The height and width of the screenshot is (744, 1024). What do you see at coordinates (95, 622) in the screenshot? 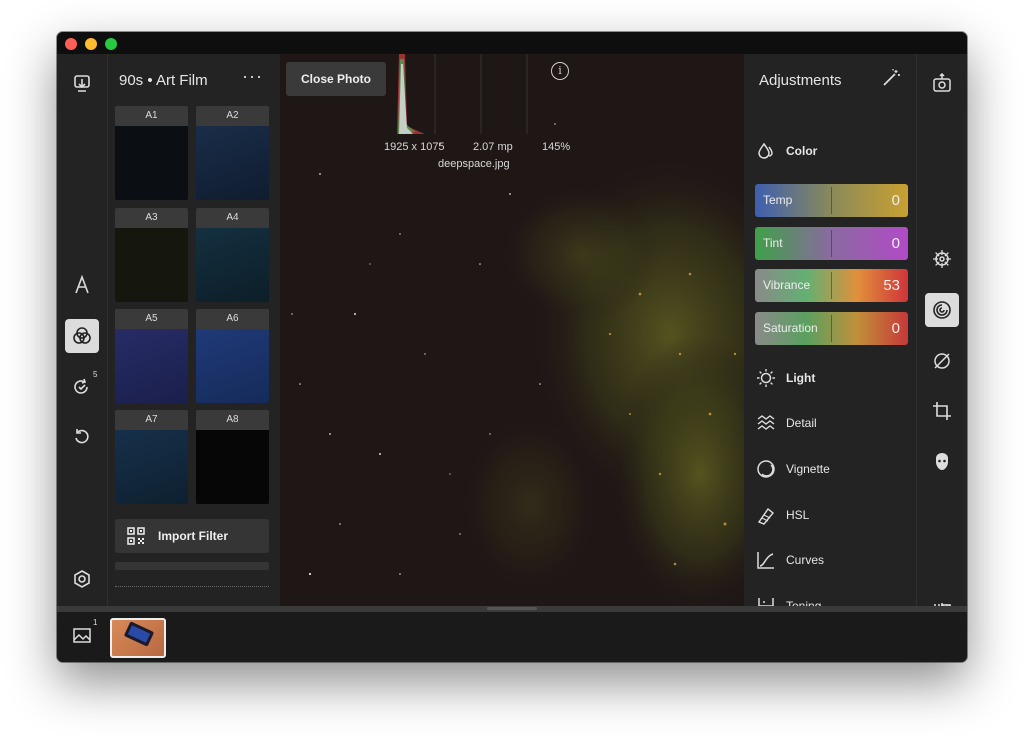
I see `photo-count-badge: 1` at bounding box center [95, 622].